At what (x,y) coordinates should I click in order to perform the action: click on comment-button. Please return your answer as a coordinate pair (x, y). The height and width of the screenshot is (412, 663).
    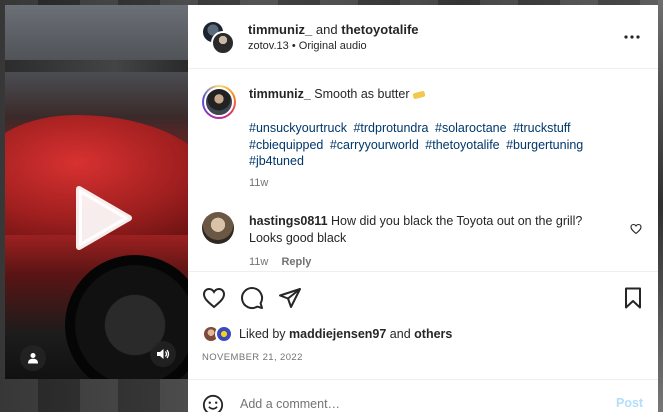
    Looking at the image, I should click on (252, 298).